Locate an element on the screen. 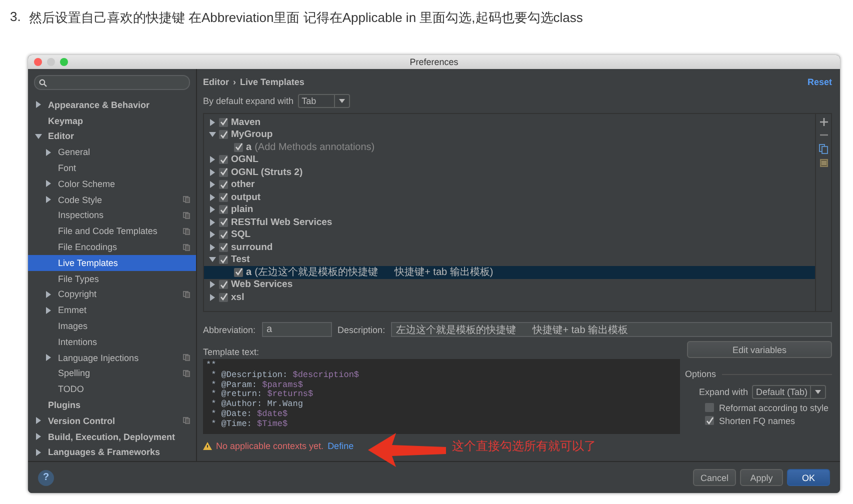 The height and width of the screenshot is (504, 853). settings-nav-item: Editor is located at coordinates (112, 136).